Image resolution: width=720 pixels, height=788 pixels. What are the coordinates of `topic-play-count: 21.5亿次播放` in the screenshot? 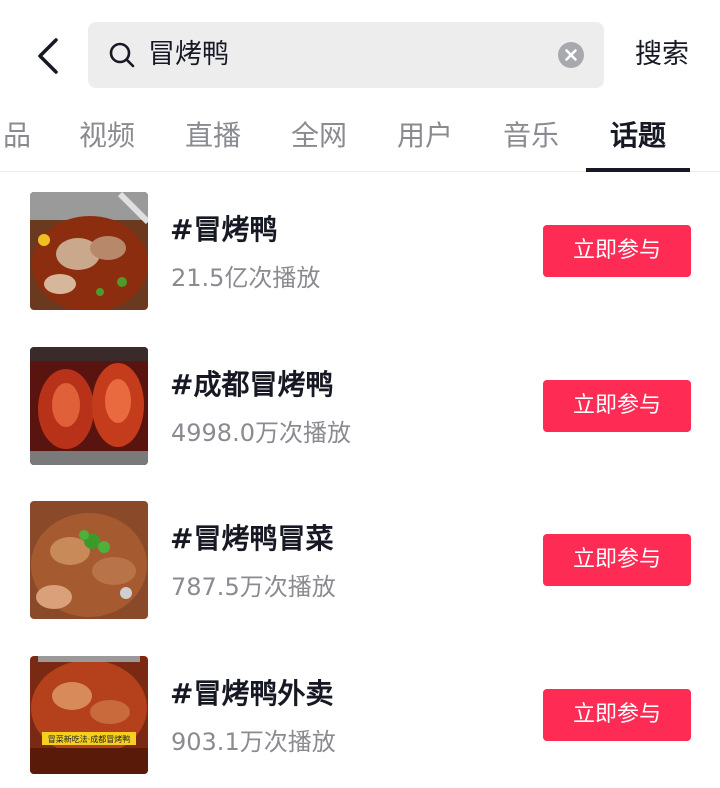 It's located at (246, 278).